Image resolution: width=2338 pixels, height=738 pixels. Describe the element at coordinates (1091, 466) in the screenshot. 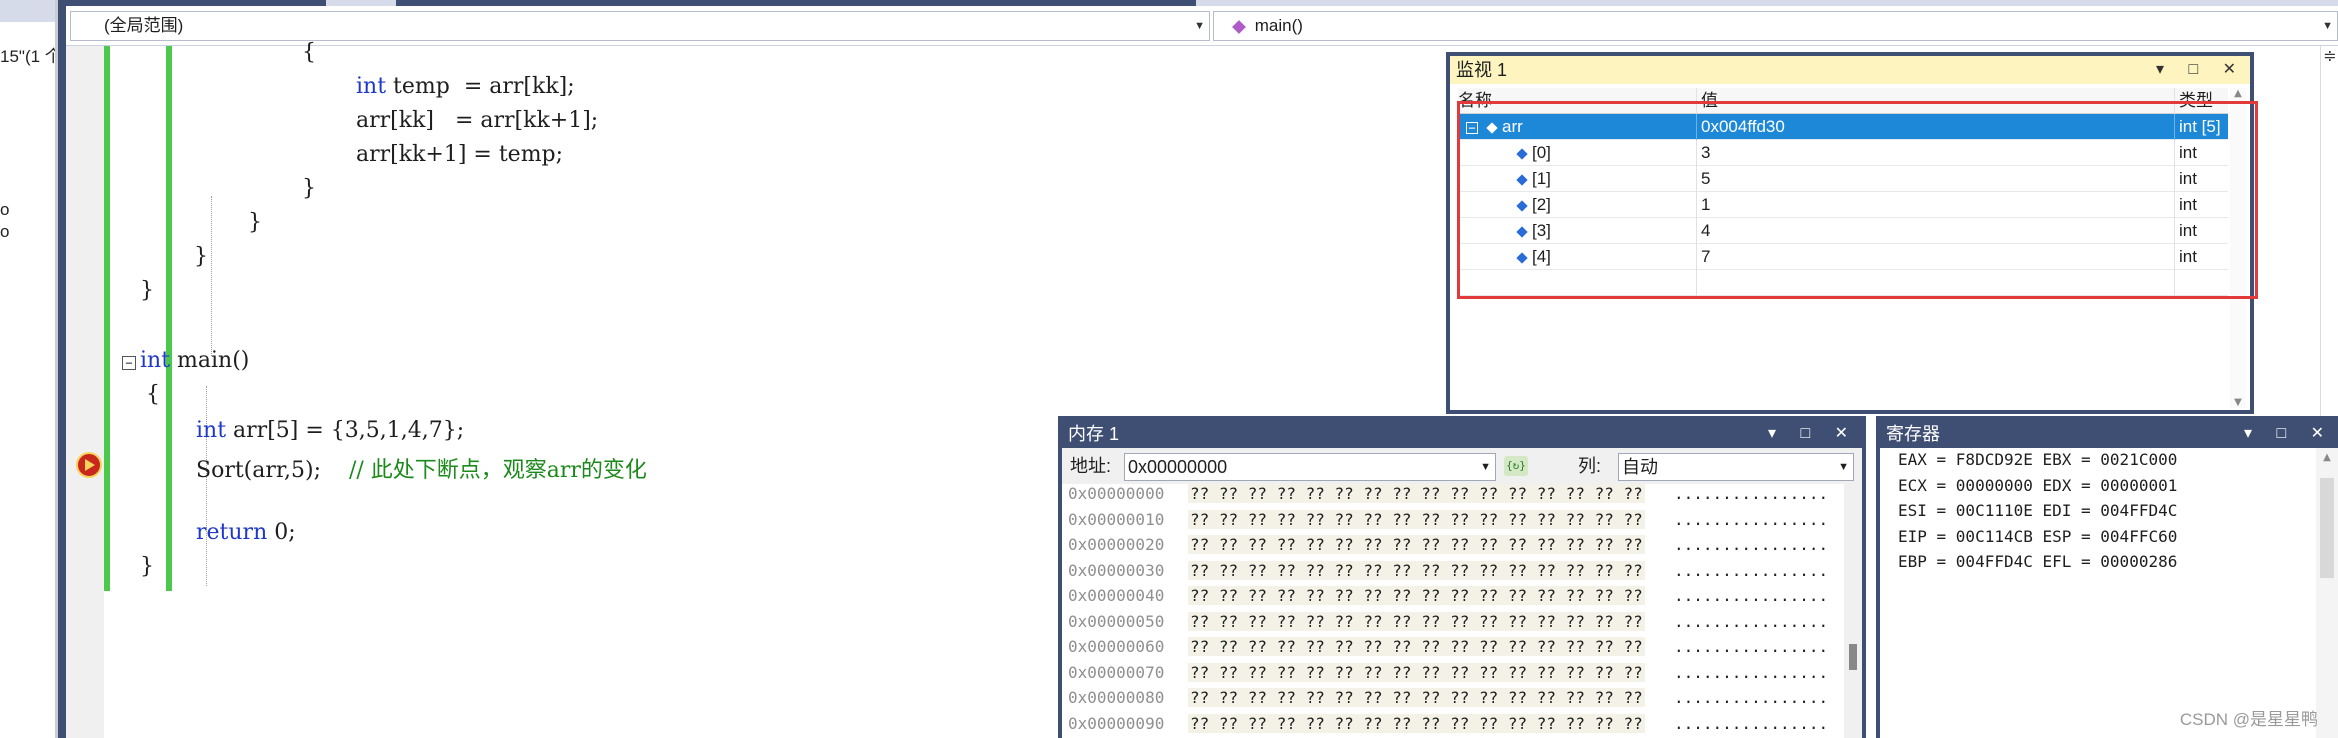

I see `address-label: 地址:` at that location.